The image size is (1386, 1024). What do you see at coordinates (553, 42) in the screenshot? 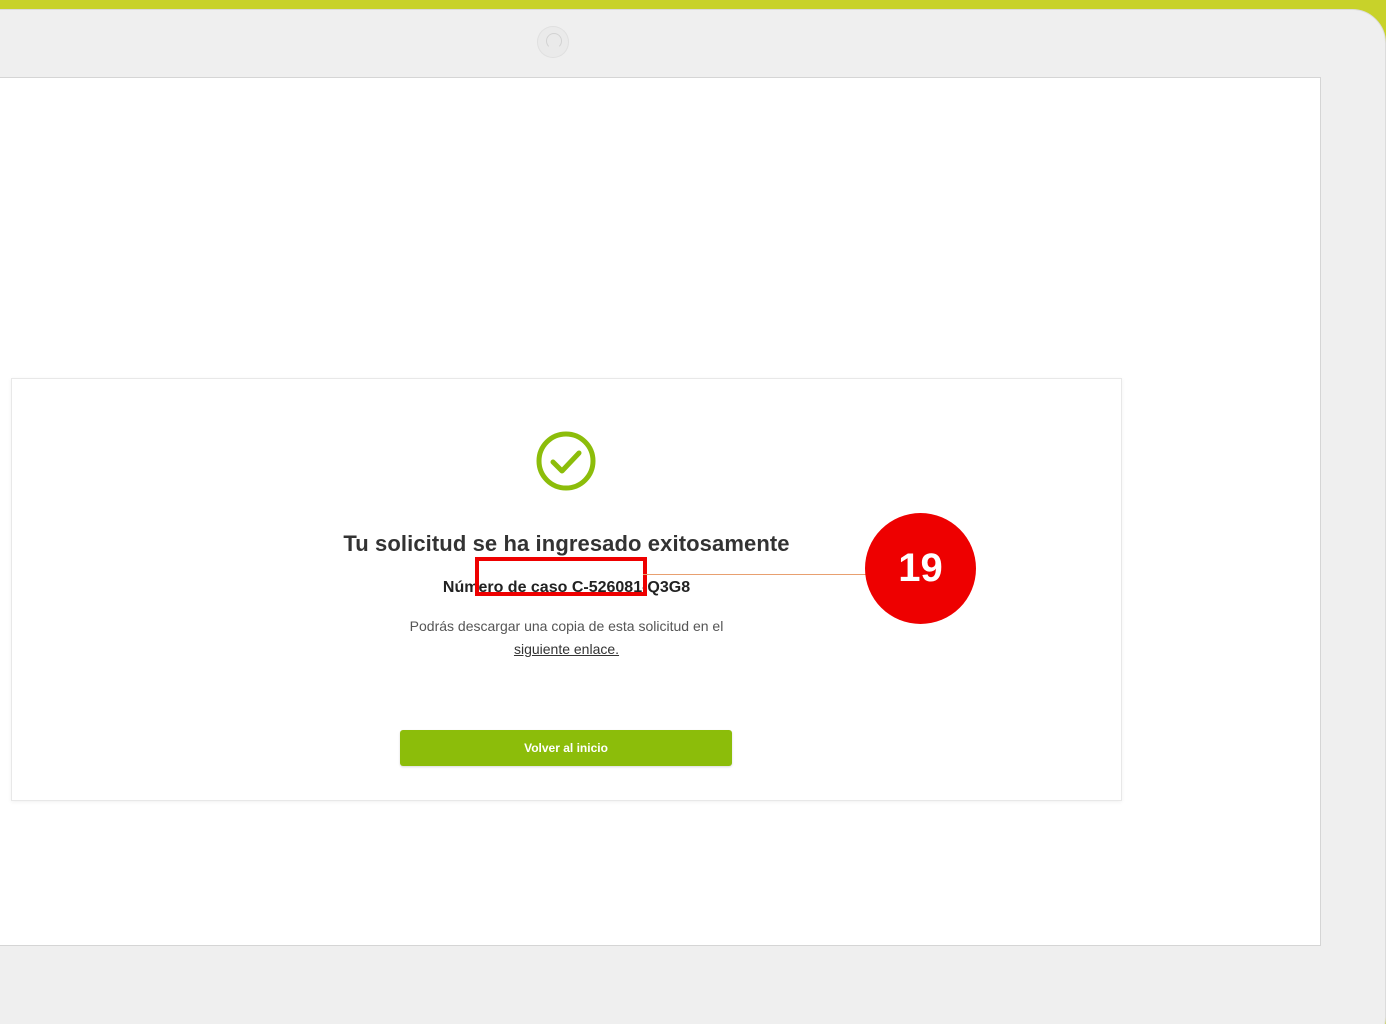
I see `camera-icon` at bounding box center [553, 42].